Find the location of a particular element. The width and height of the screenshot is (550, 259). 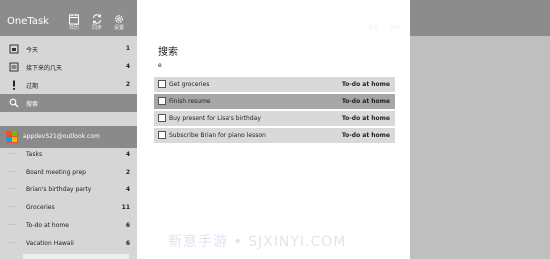

list-item: ··· Tasks 4 is located at coordinates (68, 155).